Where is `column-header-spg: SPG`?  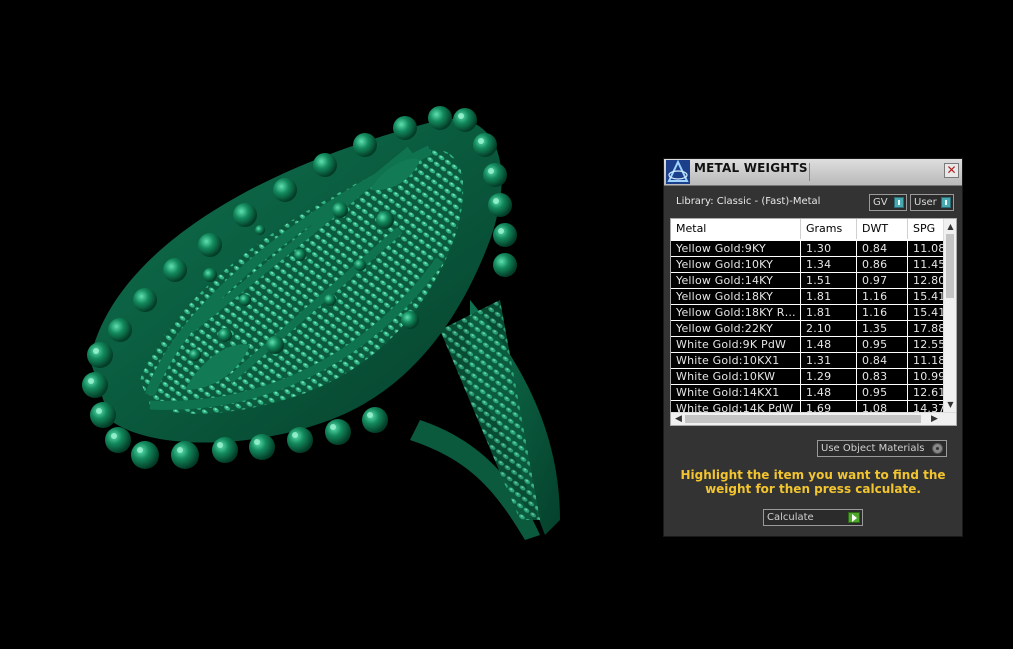
column-header-spg: SPG is located at coordinates (926, 229).